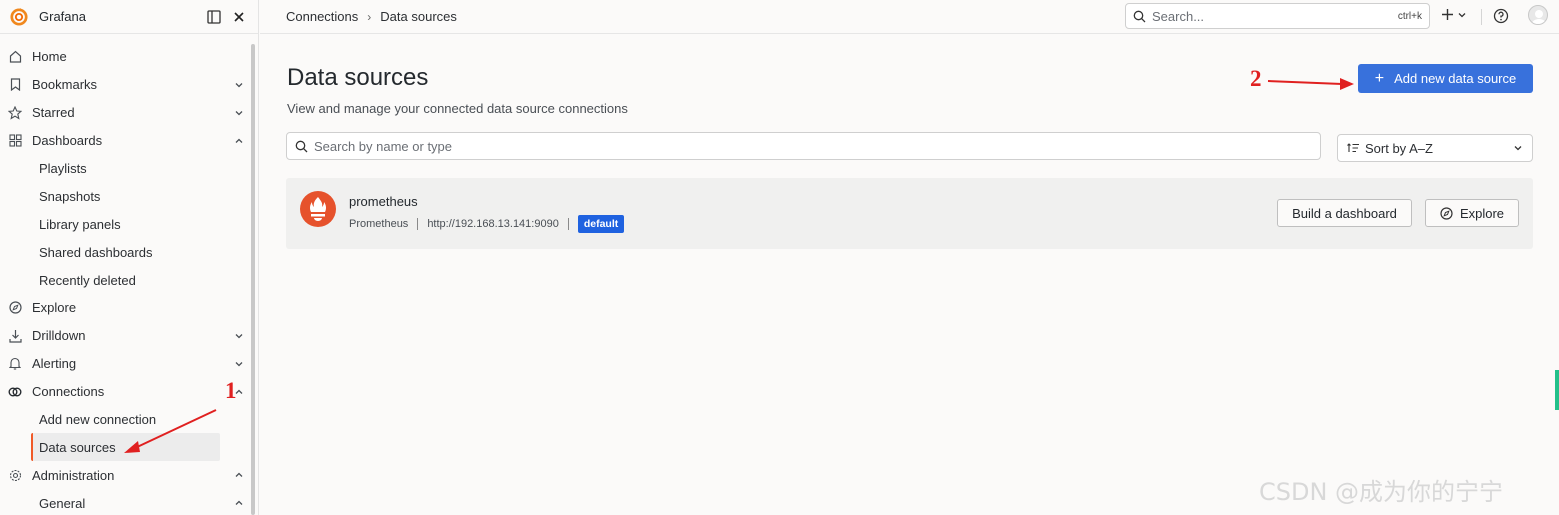 The width and height of the screenshot is (1559, 515). Describe the element at coordinates (231, 390) in the screenshot. I see `annotation-number-1: 1` at that location.